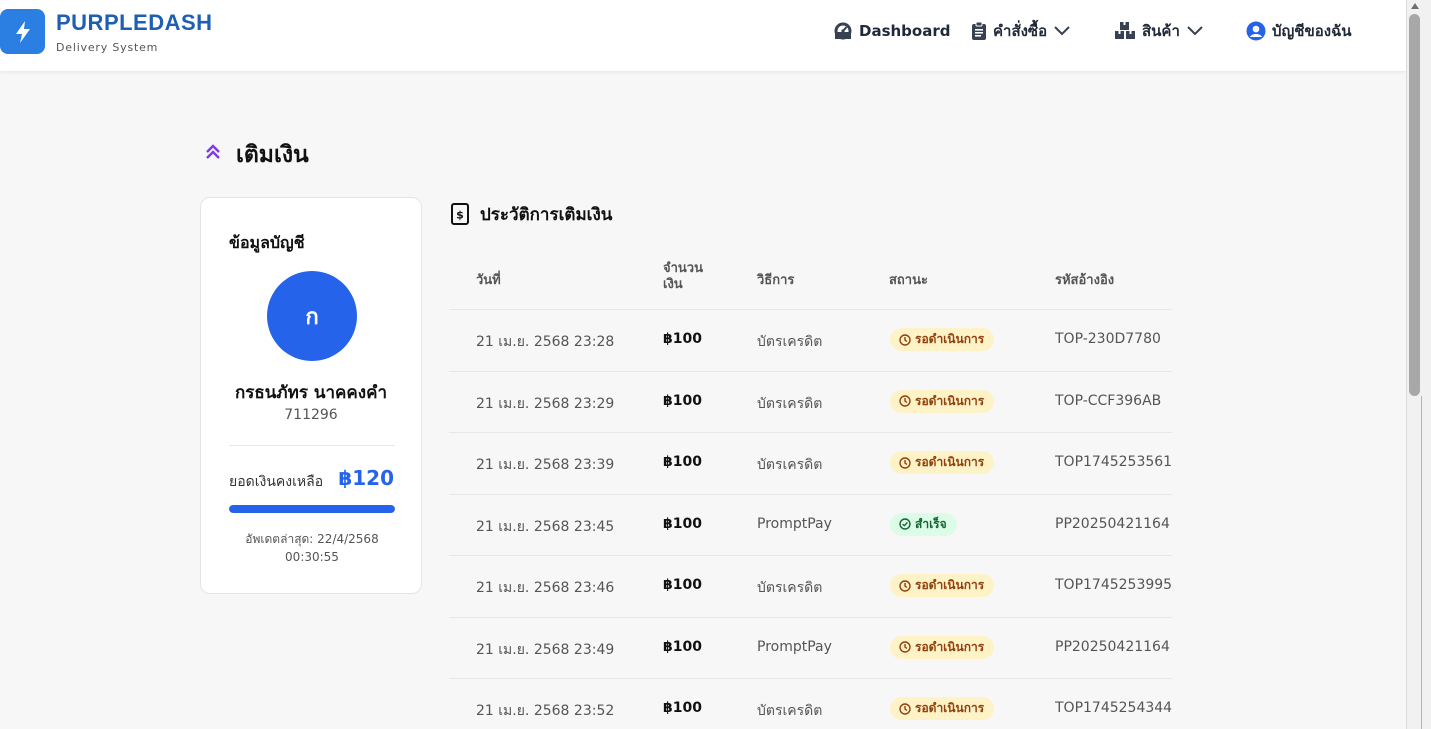  What do you see at coordinates (546, 215) in the screenshot?
I see `history-title: ประวัติการเติมเงิน` at bounding box center [546, 215].